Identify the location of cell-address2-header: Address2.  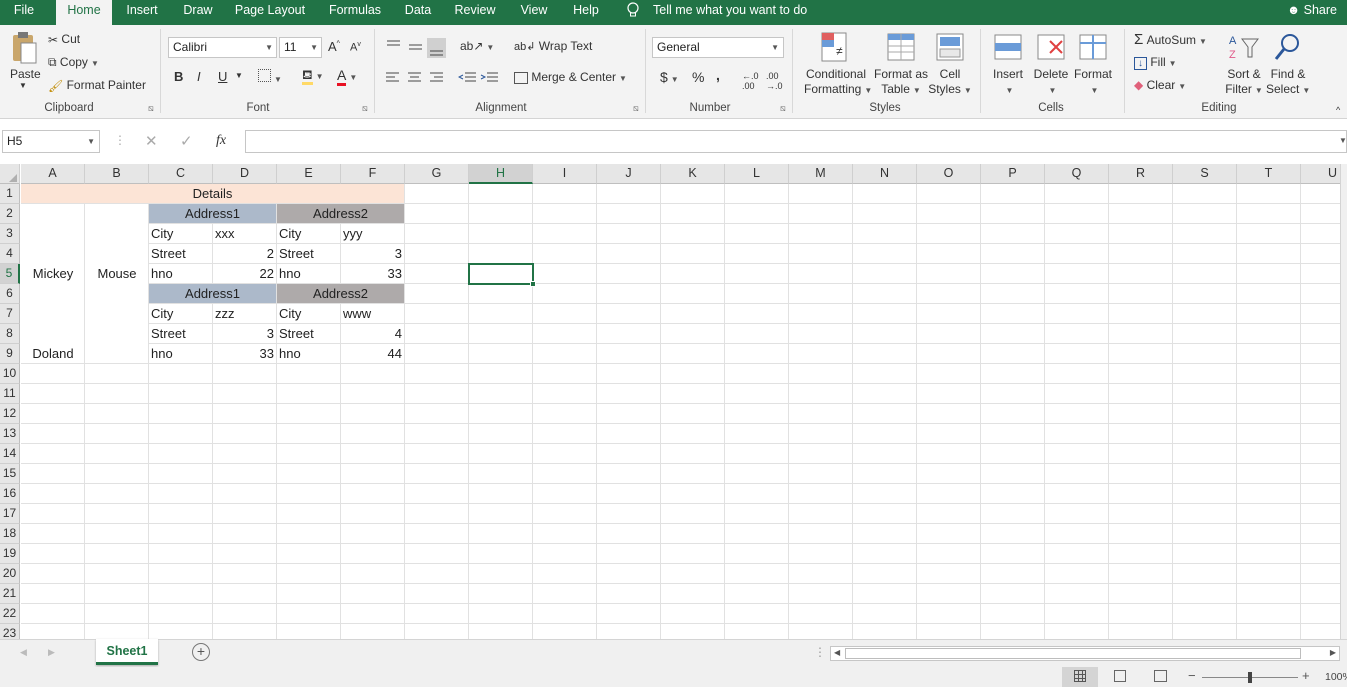
(341, 294).